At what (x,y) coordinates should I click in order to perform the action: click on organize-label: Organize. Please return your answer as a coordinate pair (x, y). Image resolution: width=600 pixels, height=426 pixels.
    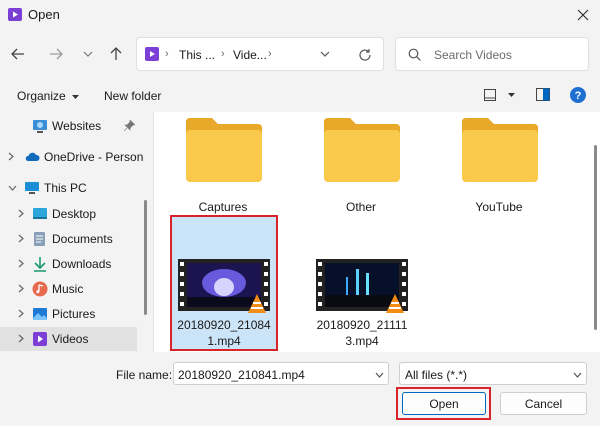
    Looking at the image, I should click on (41, 96).